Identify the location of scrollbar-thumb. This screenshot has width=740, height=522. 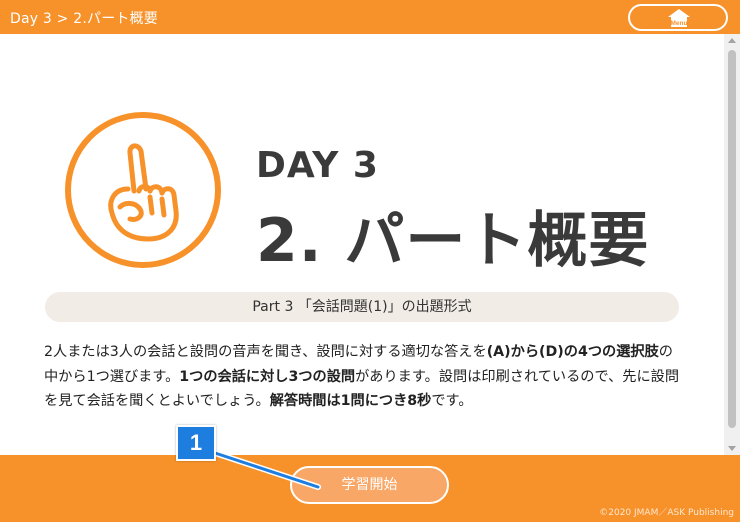
(732, 239).